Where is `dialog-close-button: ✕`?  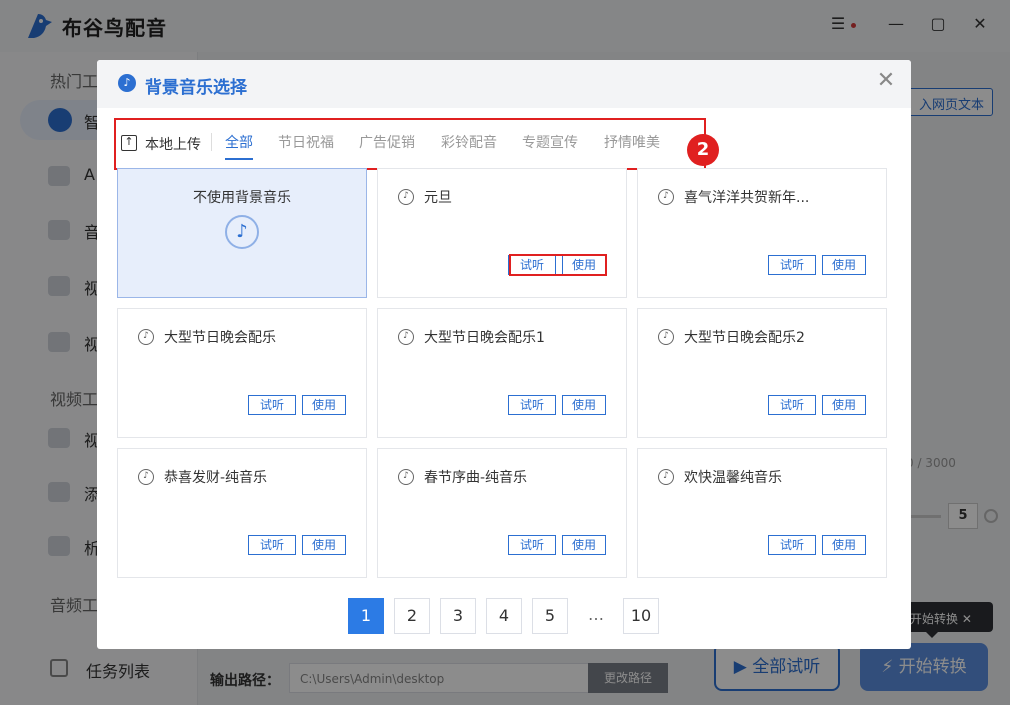 dialog-close-button: ✕ is located at coordinates (886, 81).